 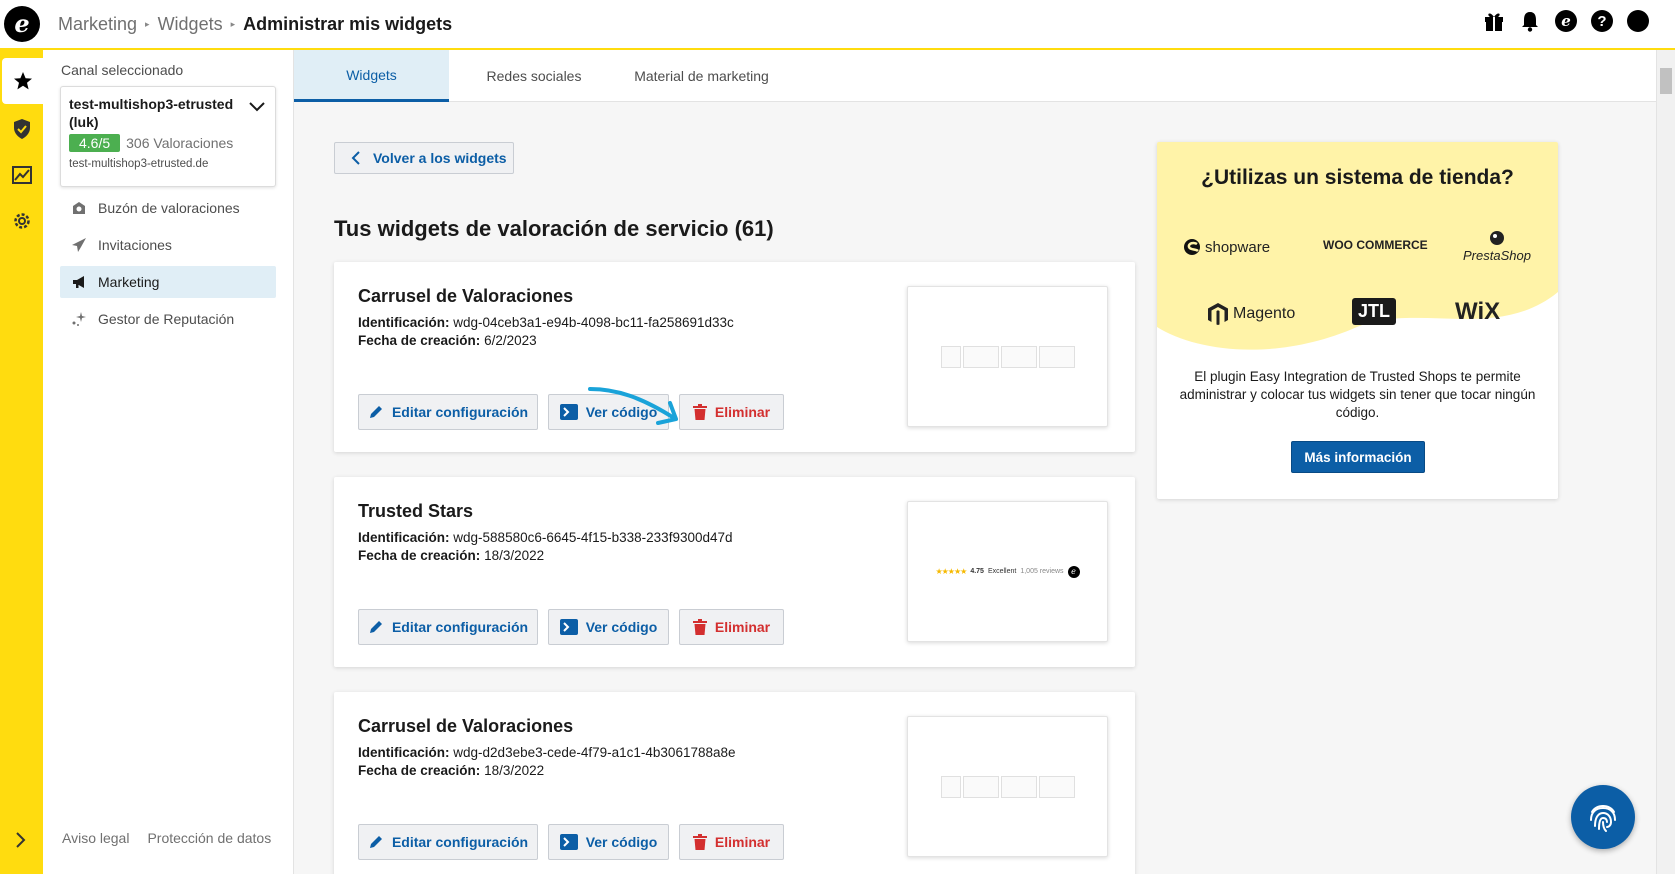 I want to click on back-to-widgets-button: Volver a los widgets, so click(x=424, y=158).